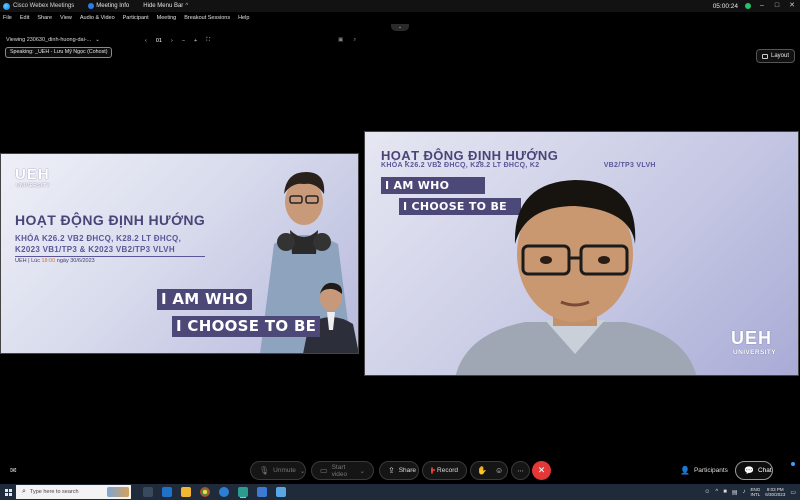 The image size is (800, 500). Describe the element at coordinates (342, 470) in the screenshot. I see `start-video-button: ▭ Start video ⌄` at that location.